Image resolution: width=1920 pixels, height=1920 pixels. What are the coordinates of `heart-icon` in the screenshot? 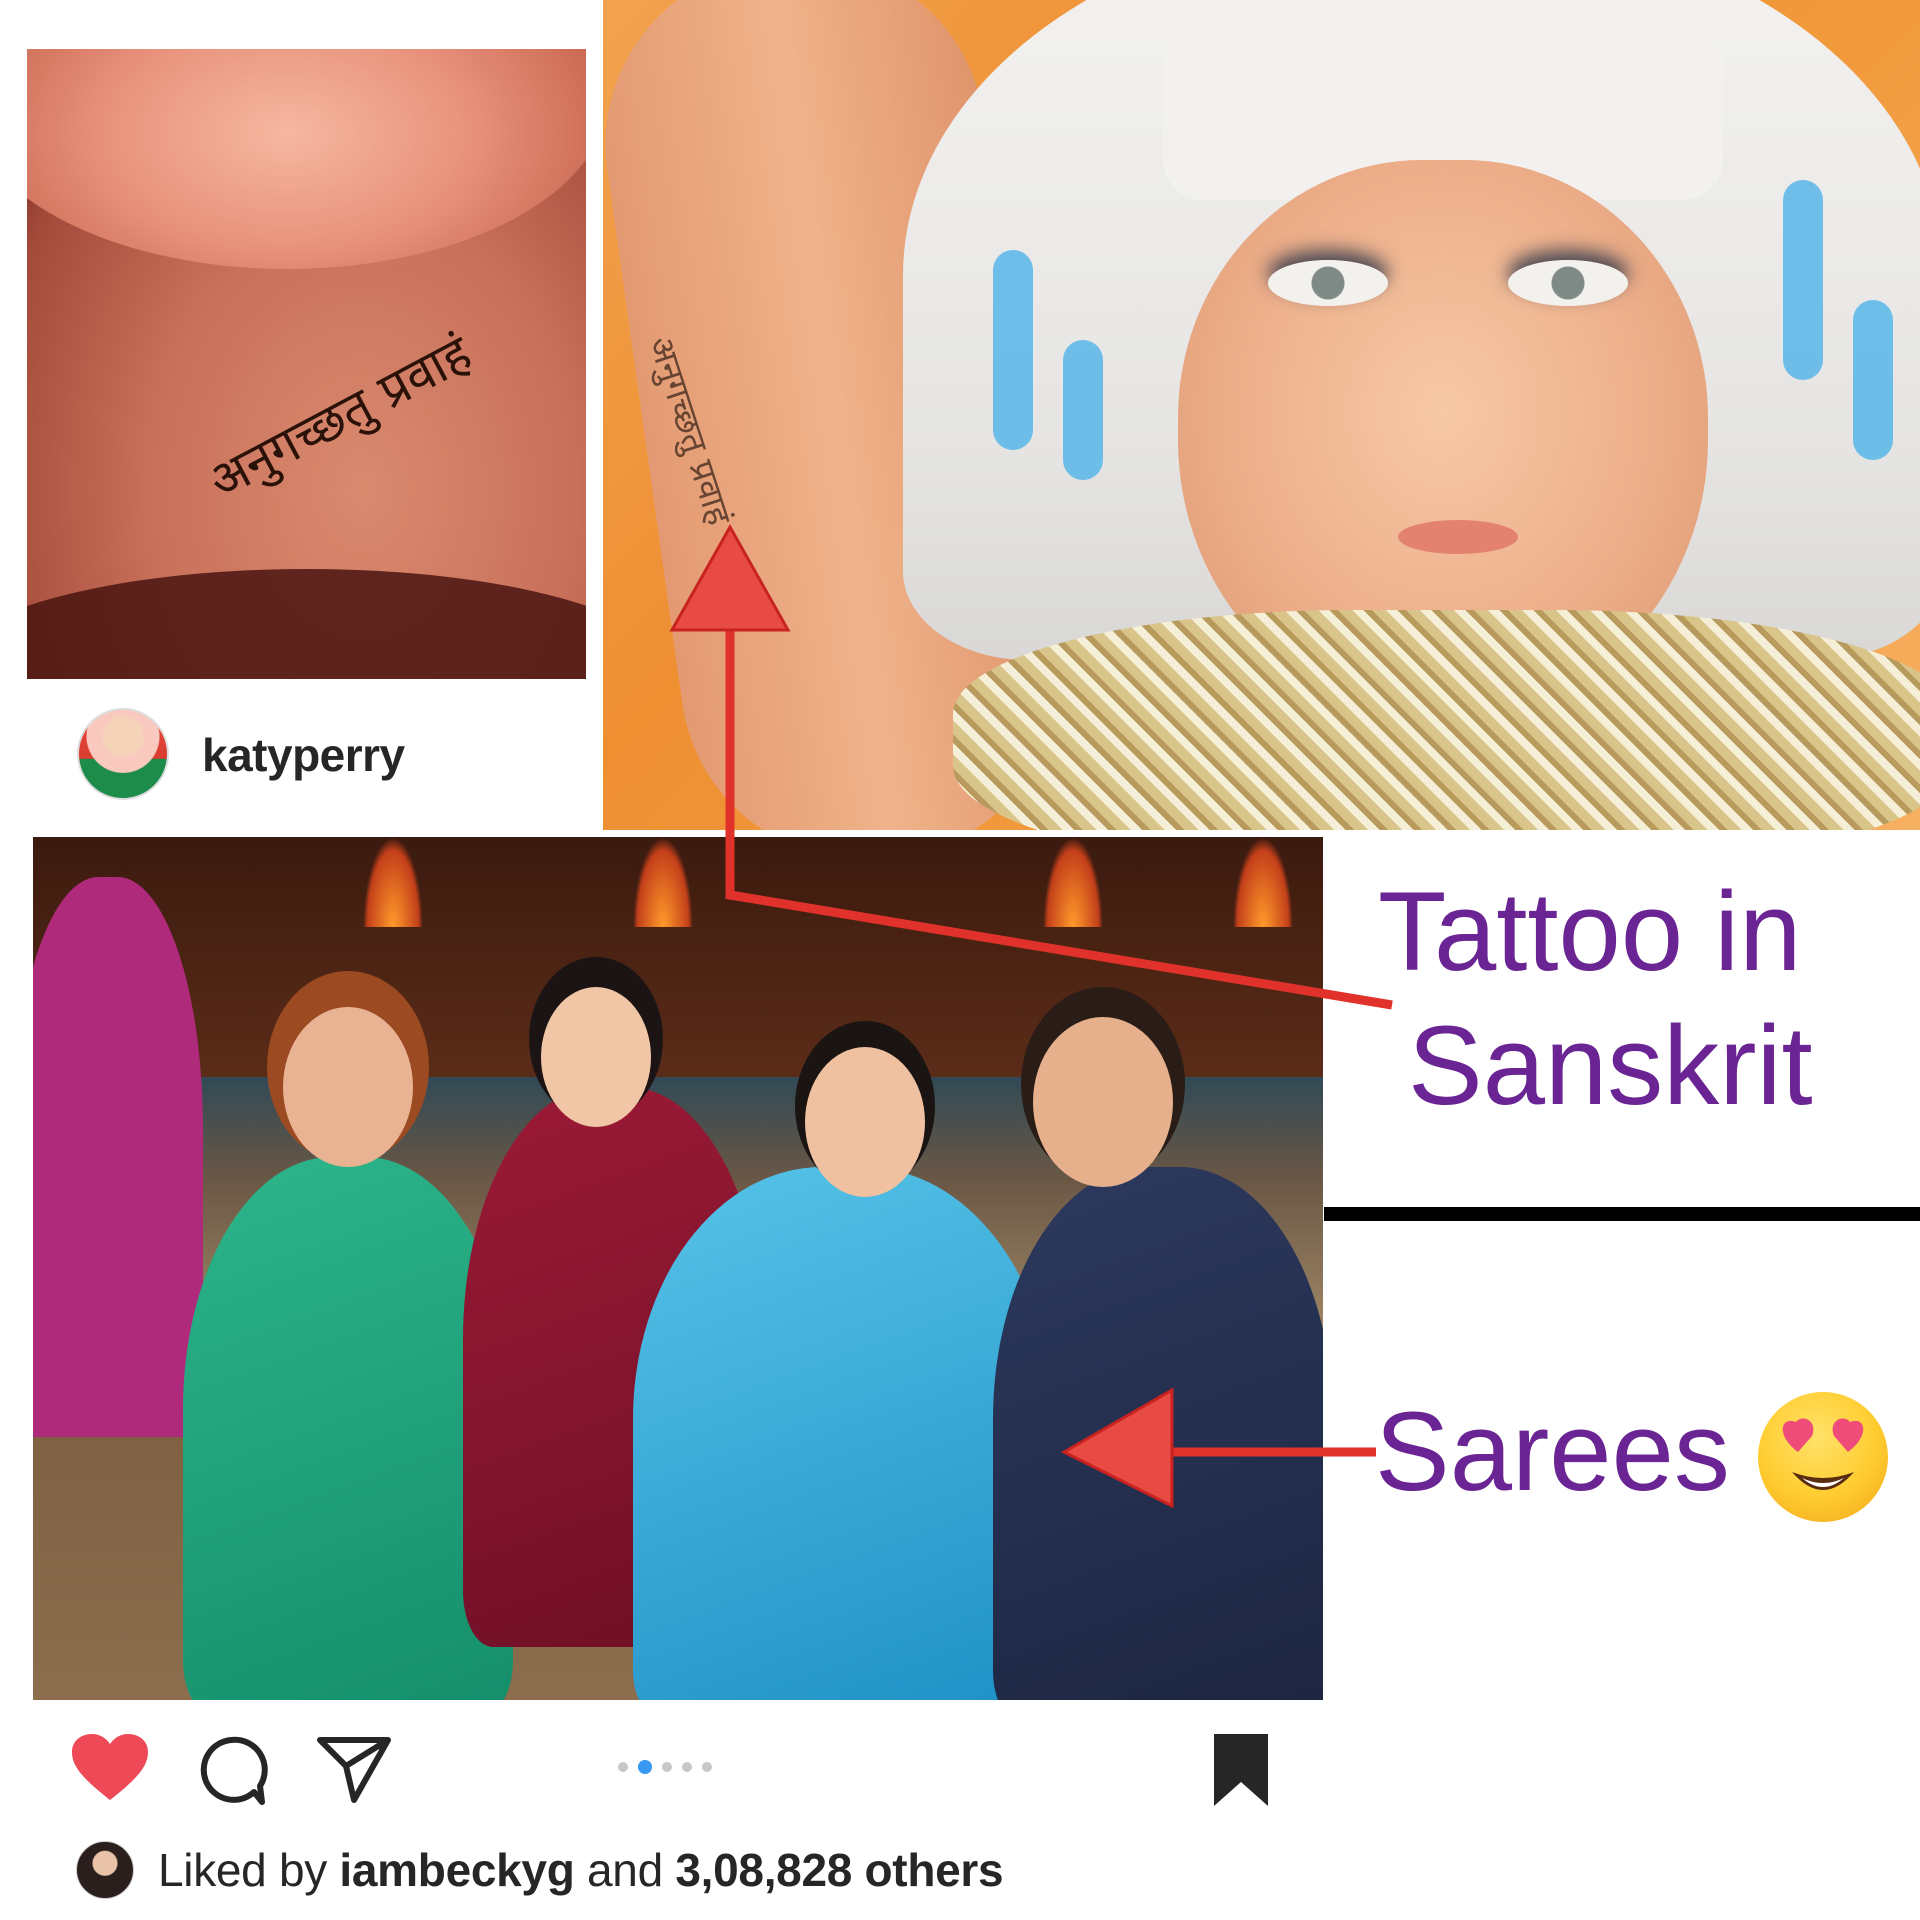 It's located at (110, 1769).